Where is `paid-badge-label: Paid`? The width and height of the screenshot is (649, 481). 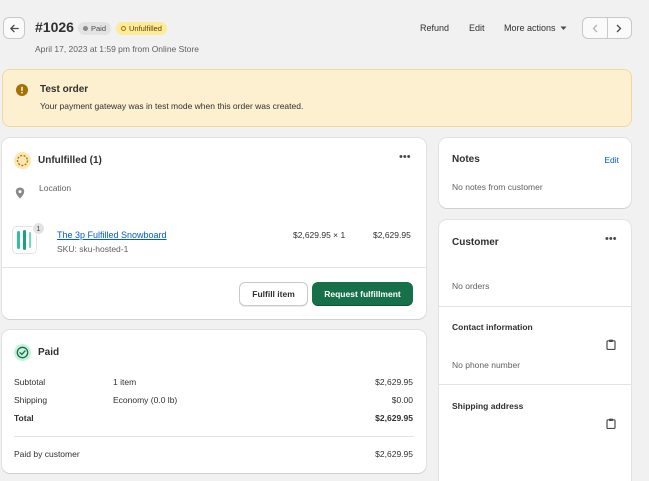 paid-badge-label: Paid is located at coordinates (99, 28).